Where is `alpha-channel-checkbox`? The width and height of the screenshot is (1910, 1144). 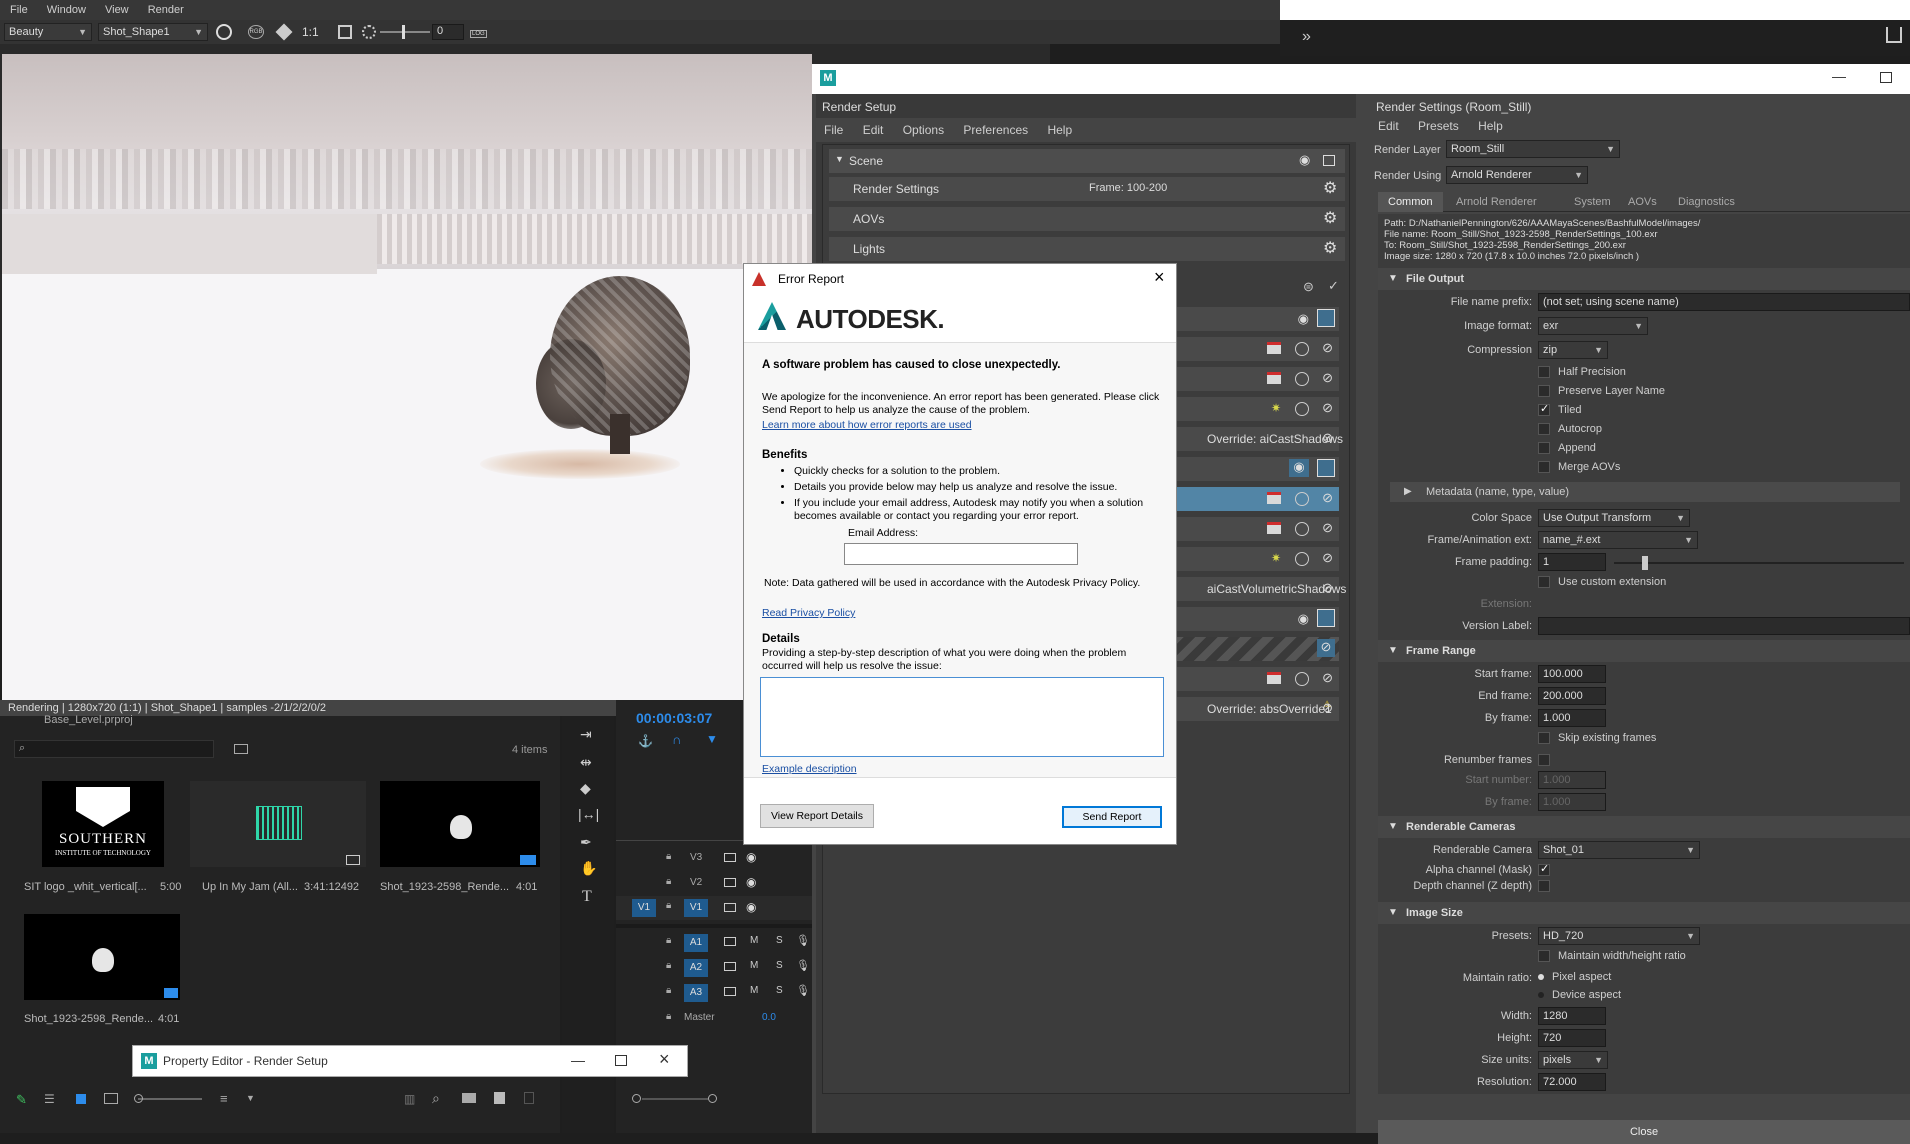 alpha-channel-checkbox is located at coordinates (1544, 869).